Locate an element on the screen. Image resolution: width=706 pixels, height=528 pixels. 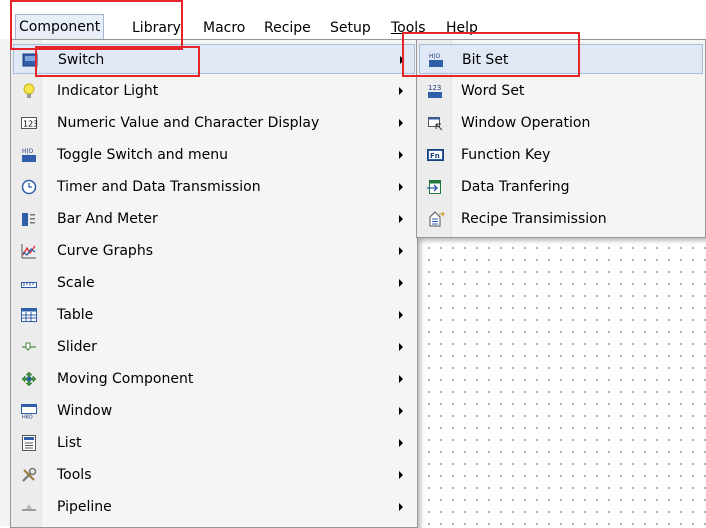
menu-item-label: Scale is located at coordinates (76, 283).